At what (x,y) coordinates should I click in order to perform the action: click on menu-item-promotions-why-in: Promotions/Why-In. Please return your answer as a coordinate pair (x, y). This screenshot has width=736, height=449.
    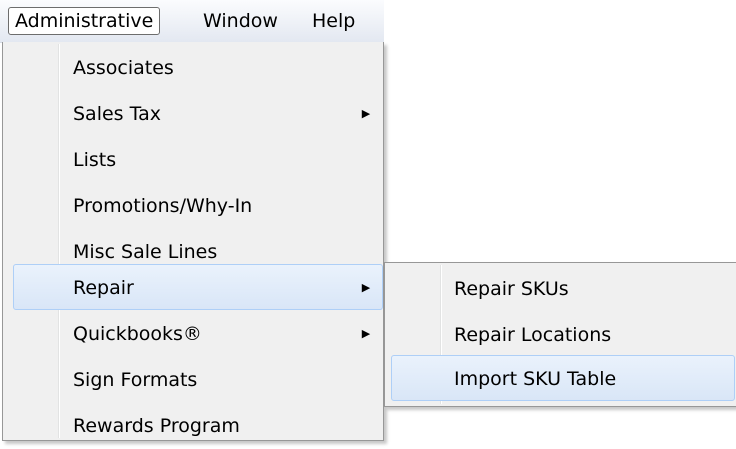
    Looking at the image, I should click on (193, 206).